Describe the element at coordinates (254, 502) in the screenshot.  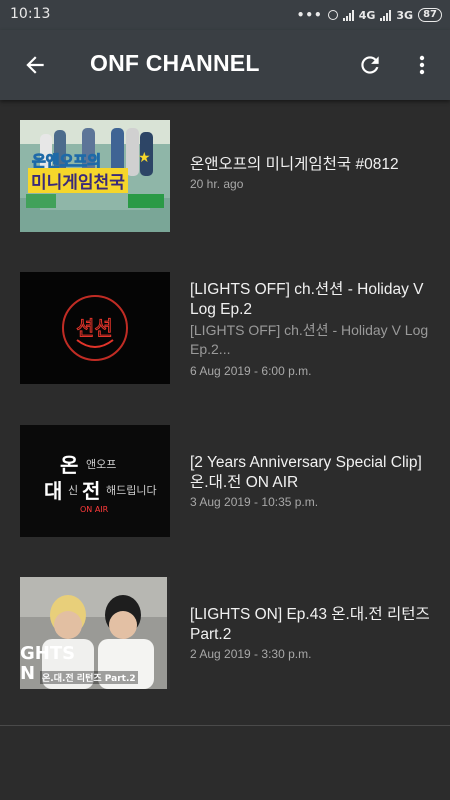
I see `video-date: 3 Aug 2019 - 10:35 p.m.` at that location.